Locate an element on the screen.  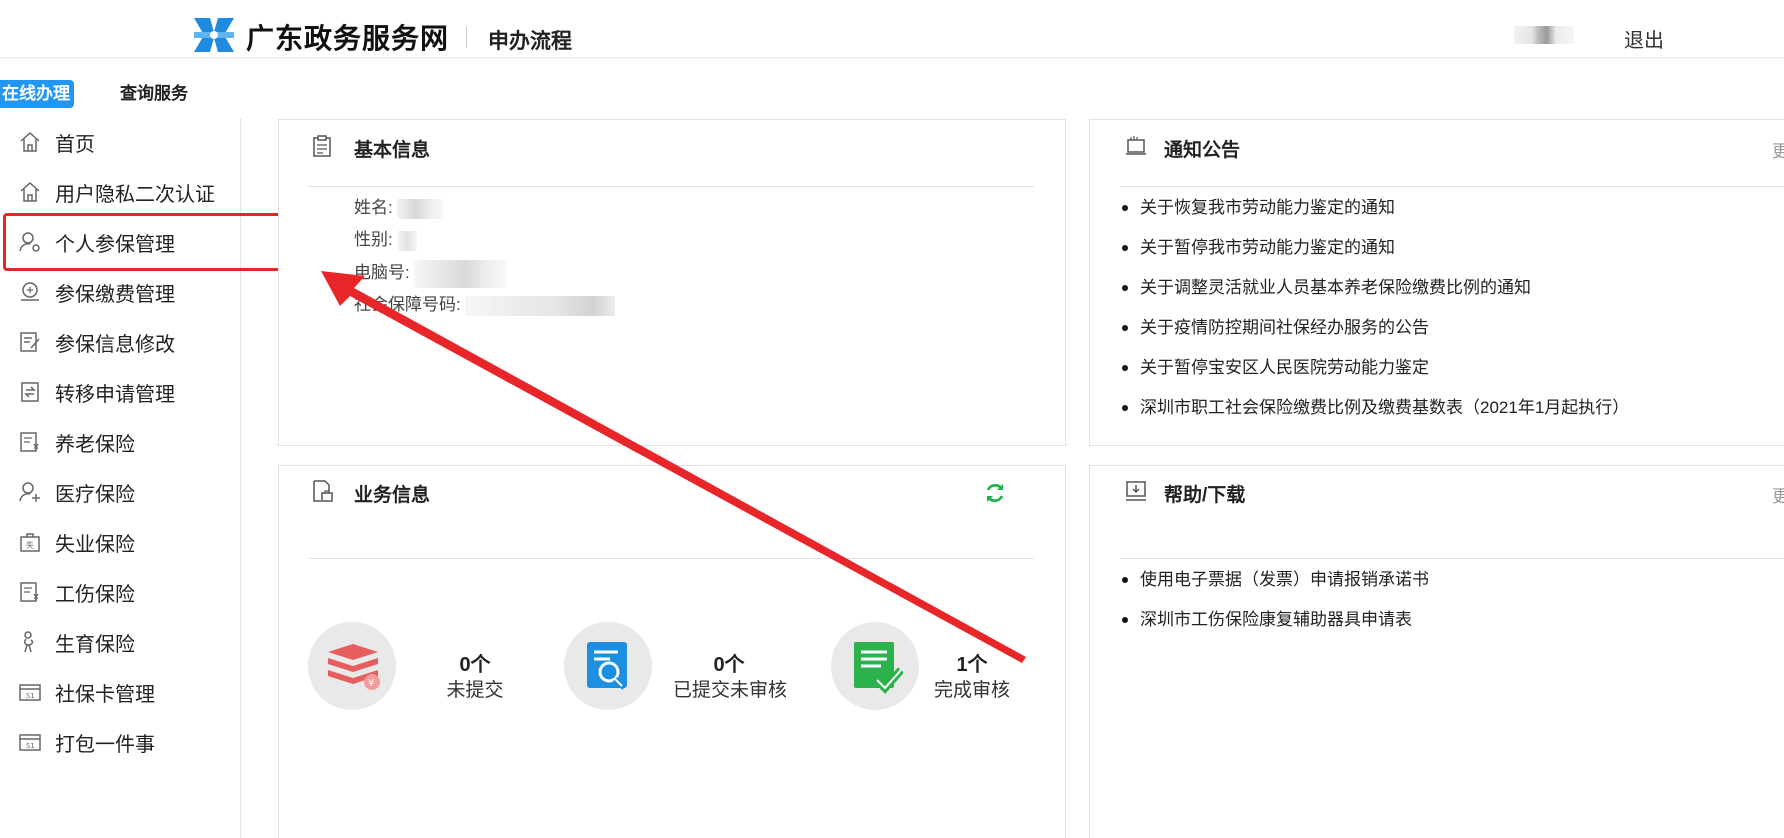
sidebar-item-unemployment: 失 失业保险 is located at coordinates (120, 542).